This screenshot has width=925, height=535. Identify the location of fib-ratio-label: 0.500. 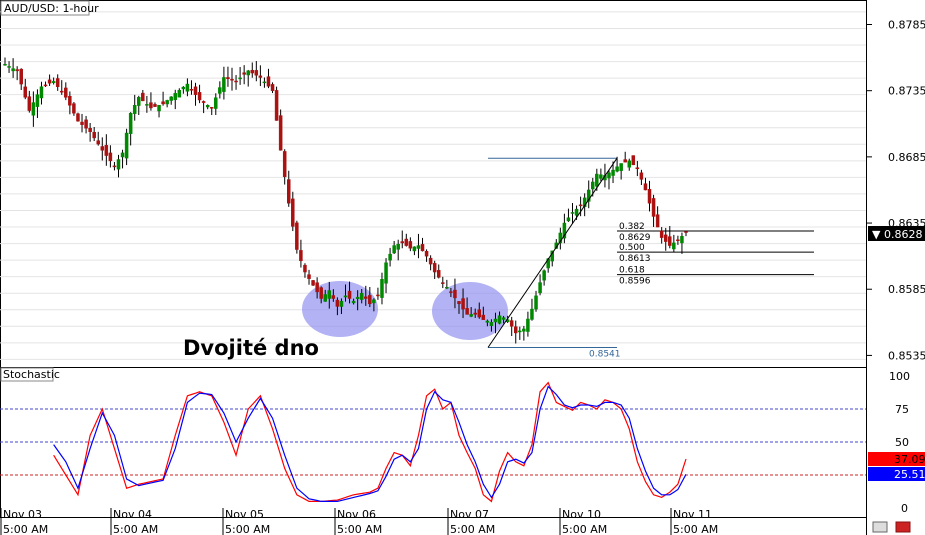
(632, 248).